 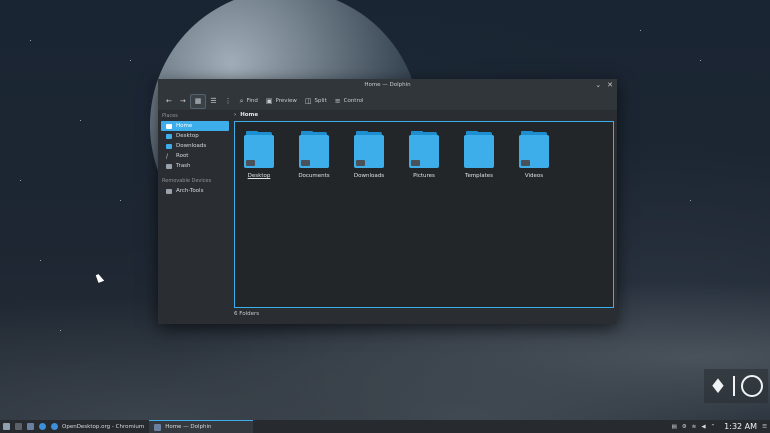 What do you see at coordinates (247, 314) in the screenshot?
I see `status-bar: 6 Folders` at bounding box center [247, 314].